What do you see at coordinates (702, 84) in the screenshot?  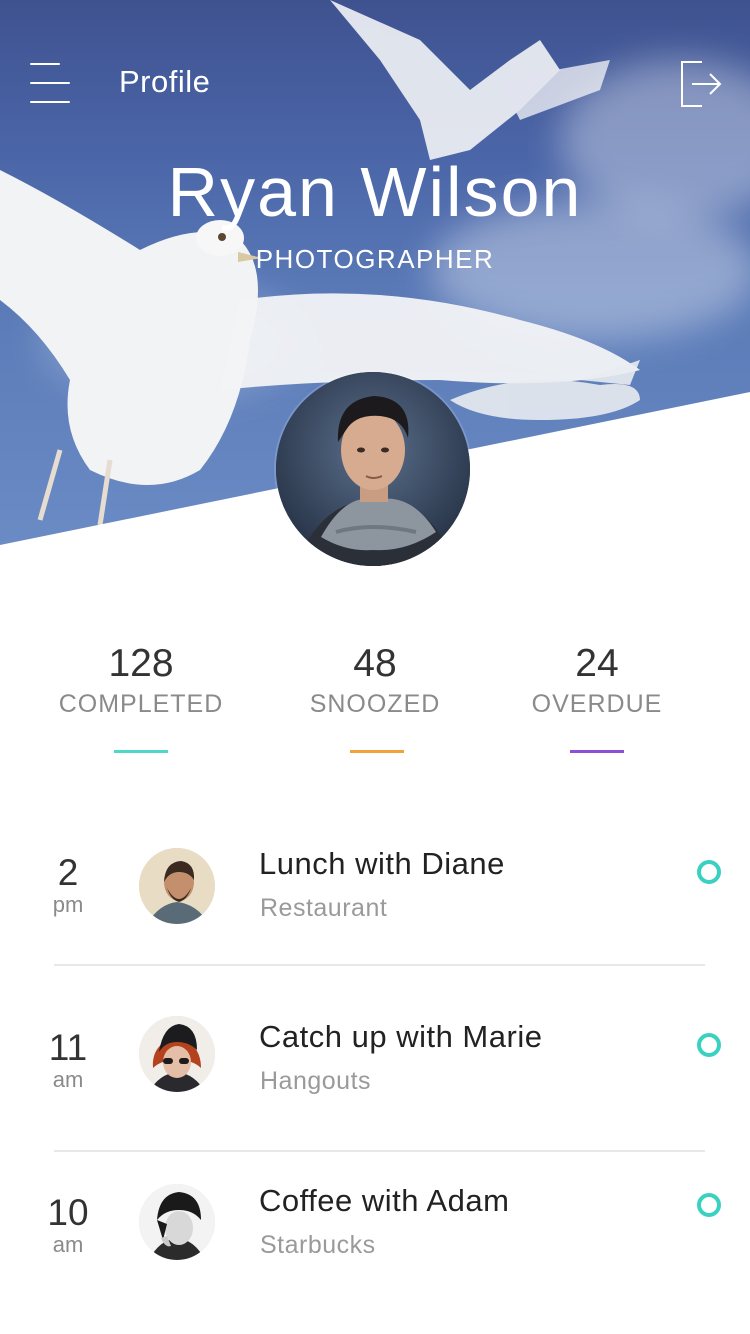 I see `logout-icon` at bounding box center [702, 84].